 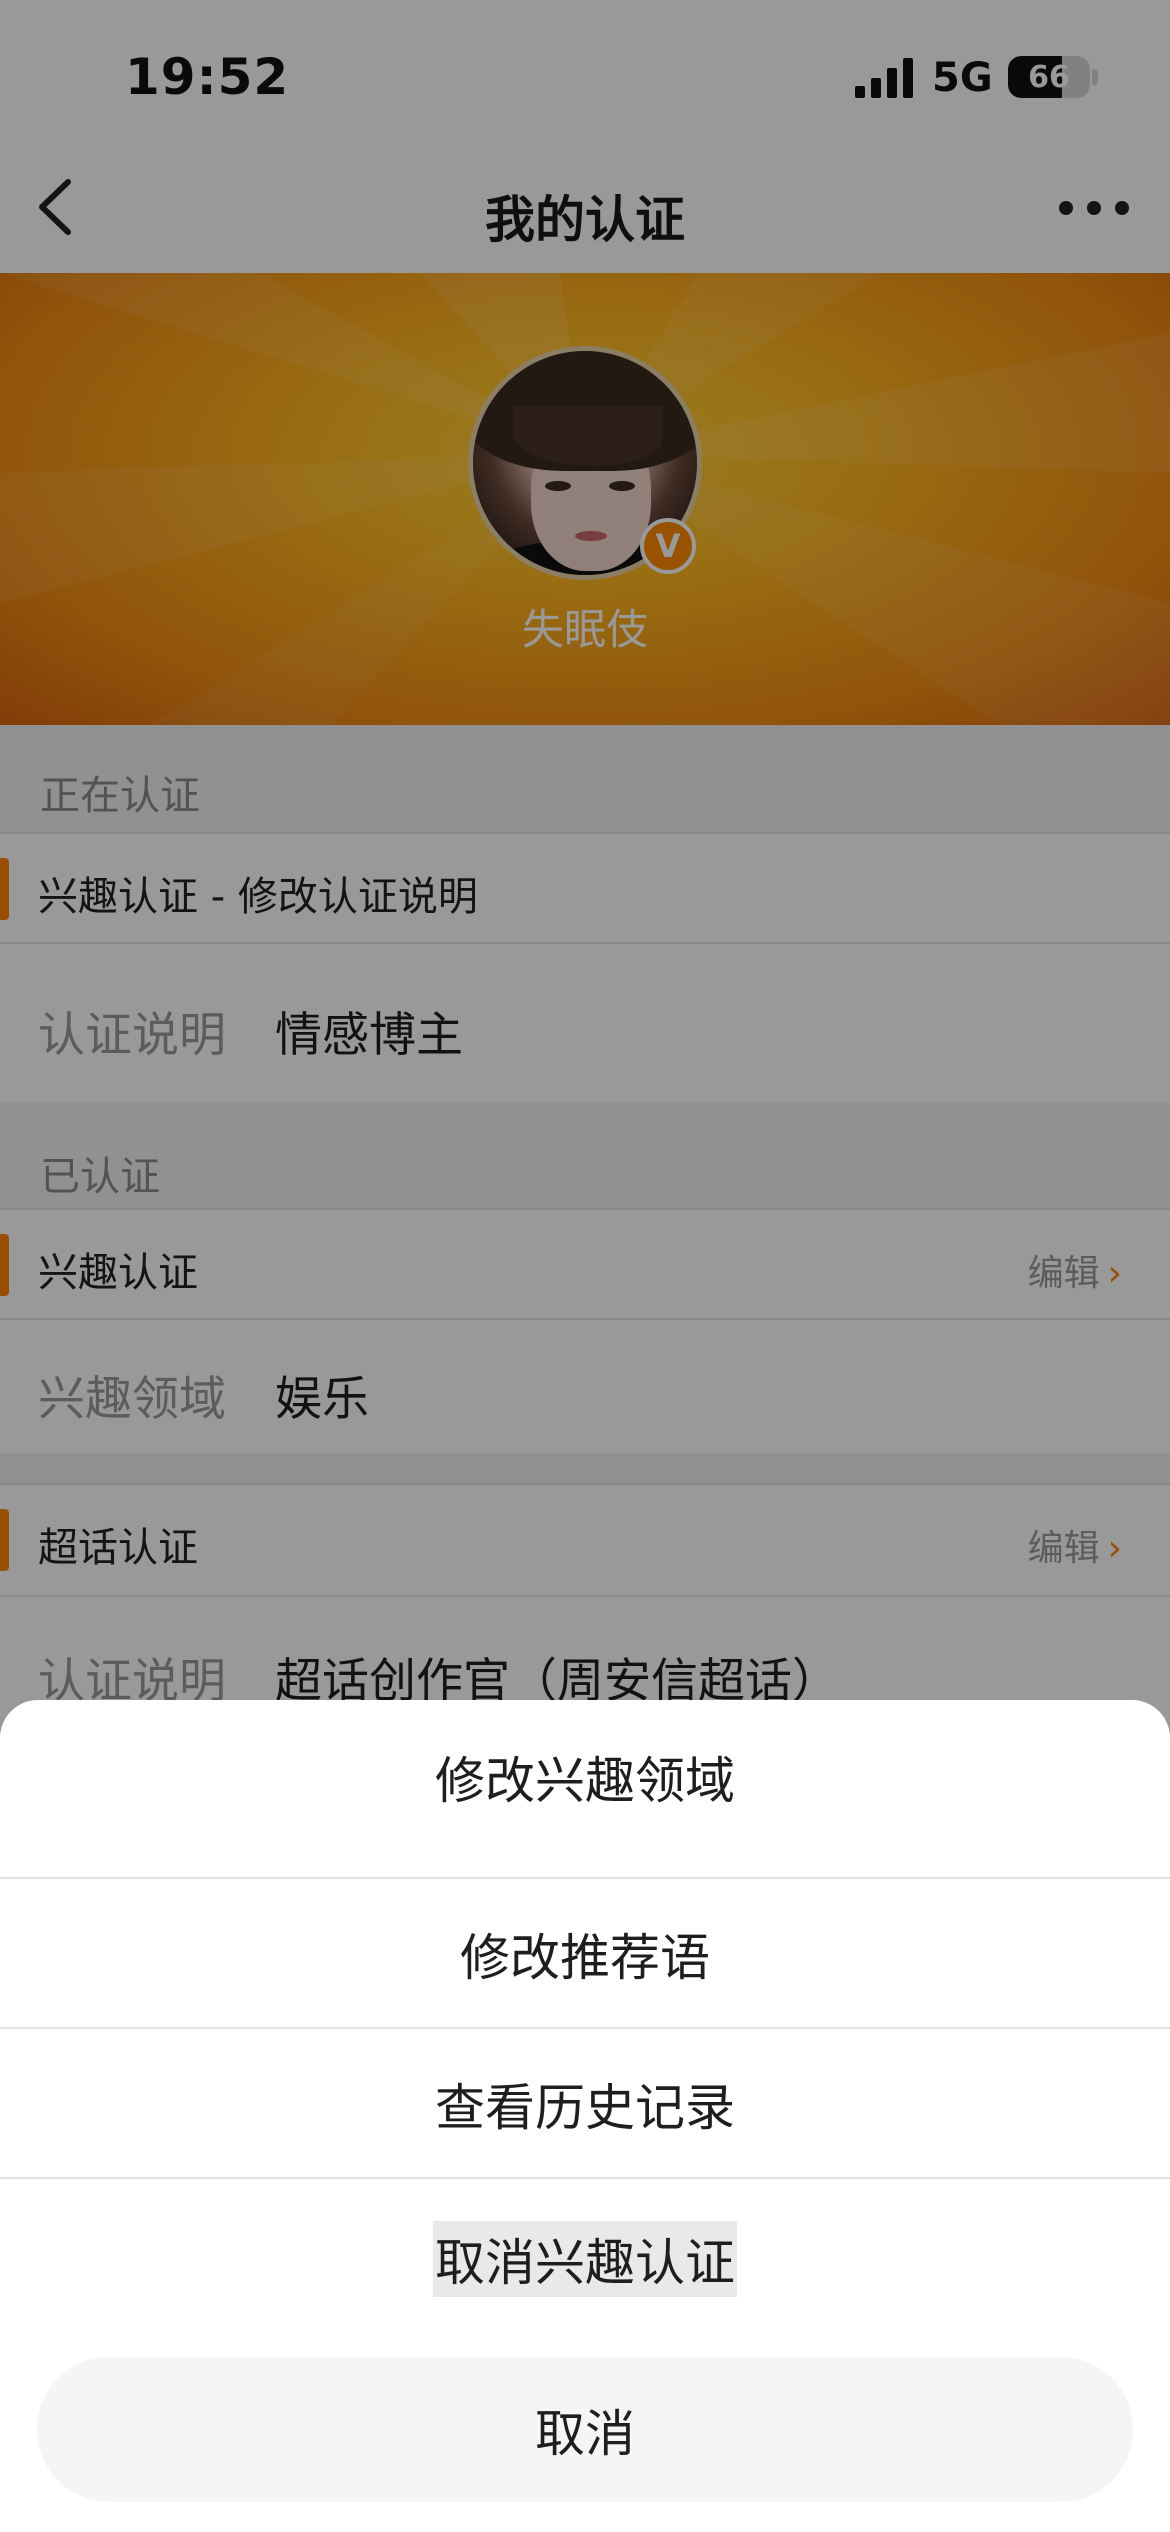 I want to click on action-edit-interest-field: 修改兴趣领域, so click(x=585, y=1777).